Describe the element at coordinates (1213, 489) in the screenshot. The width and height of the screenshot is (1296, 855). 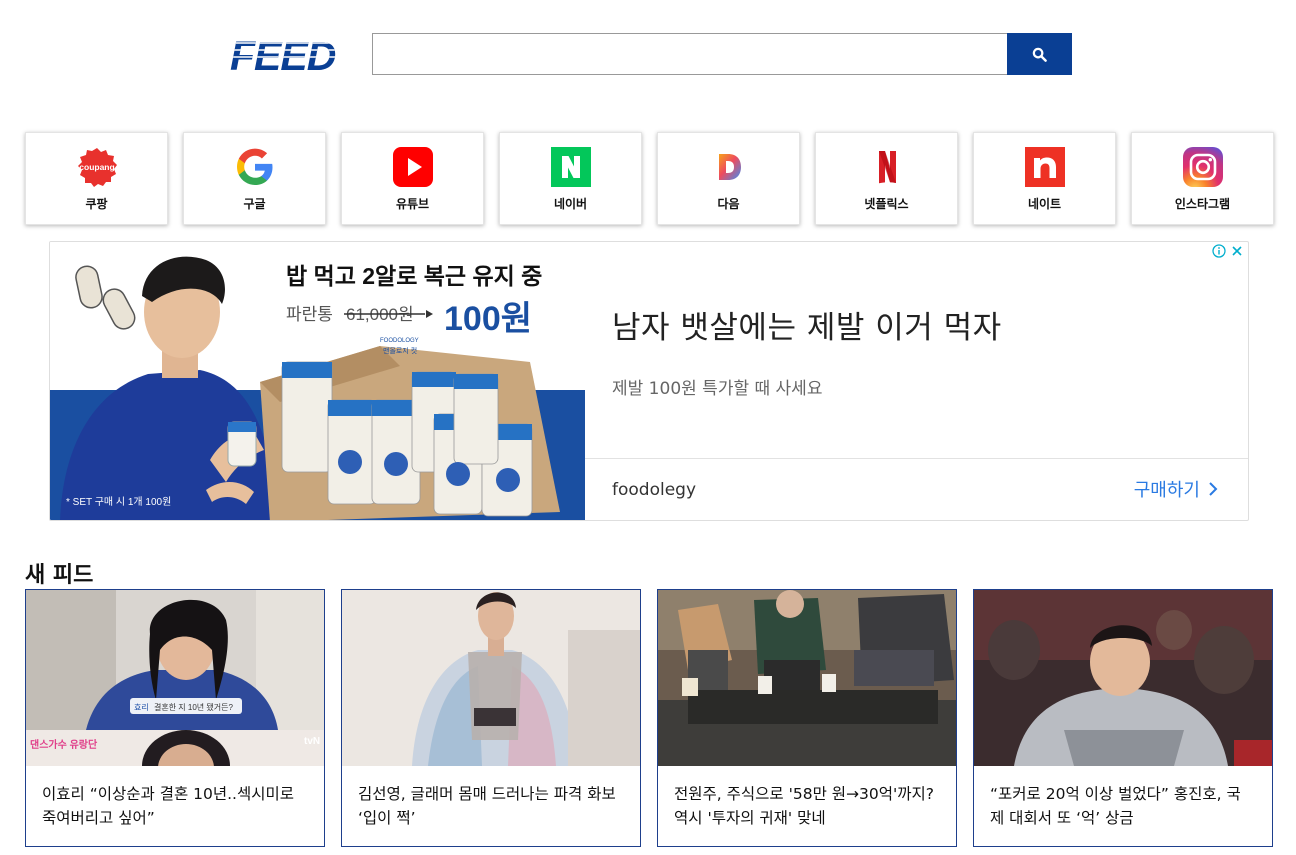
I see `chevron-right-icon` at that location.